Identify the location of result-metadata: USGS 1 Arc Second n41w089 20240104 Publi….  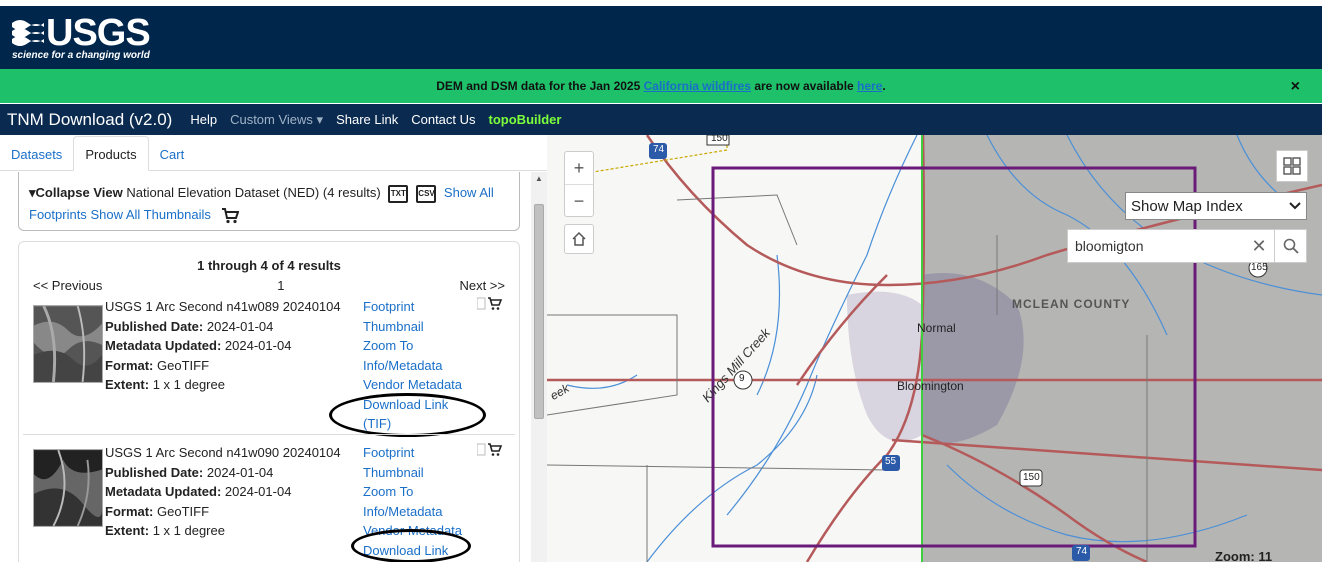
(223, 346).